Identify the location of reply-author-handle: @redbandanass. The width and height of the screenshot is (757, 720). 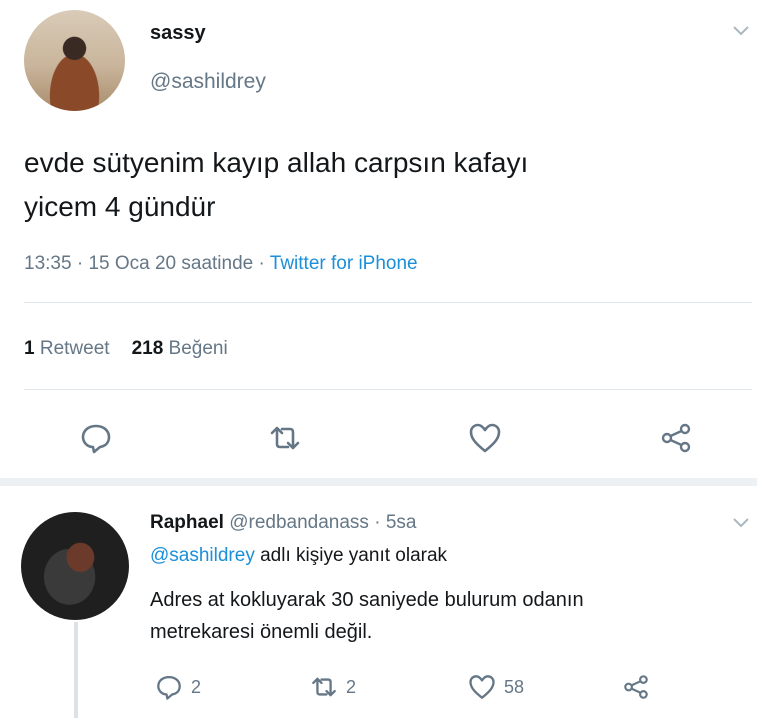
(299, 522).